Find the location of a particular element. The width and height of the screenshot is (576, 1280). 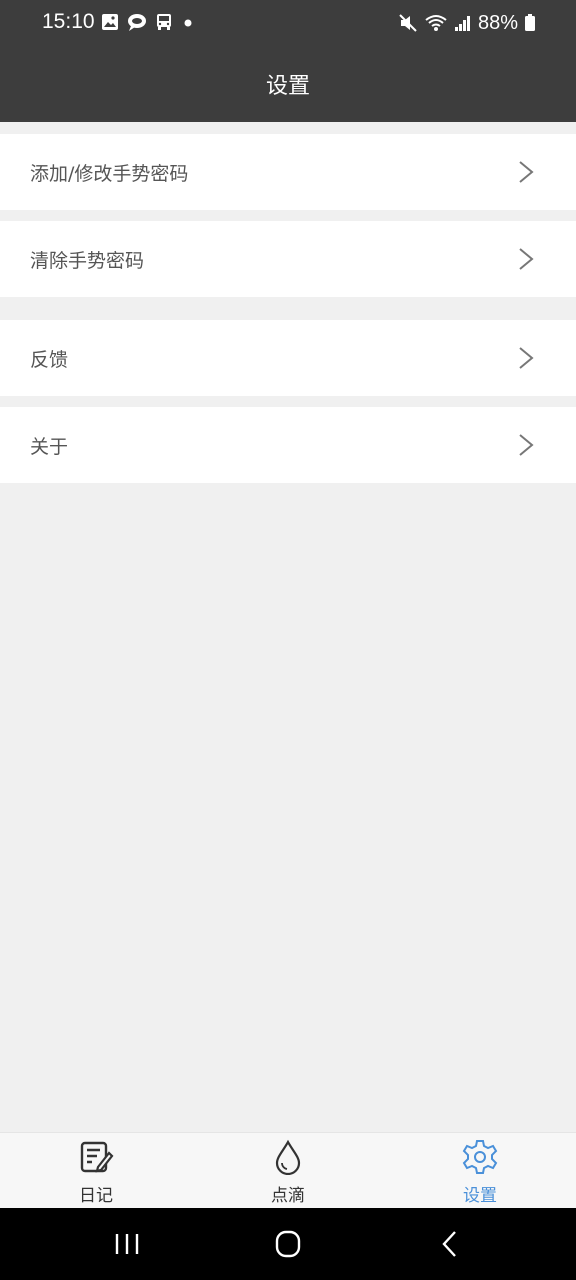

bottom-tab-bar: 日记 点滴 设置 is located at coordinates (288, 1170).